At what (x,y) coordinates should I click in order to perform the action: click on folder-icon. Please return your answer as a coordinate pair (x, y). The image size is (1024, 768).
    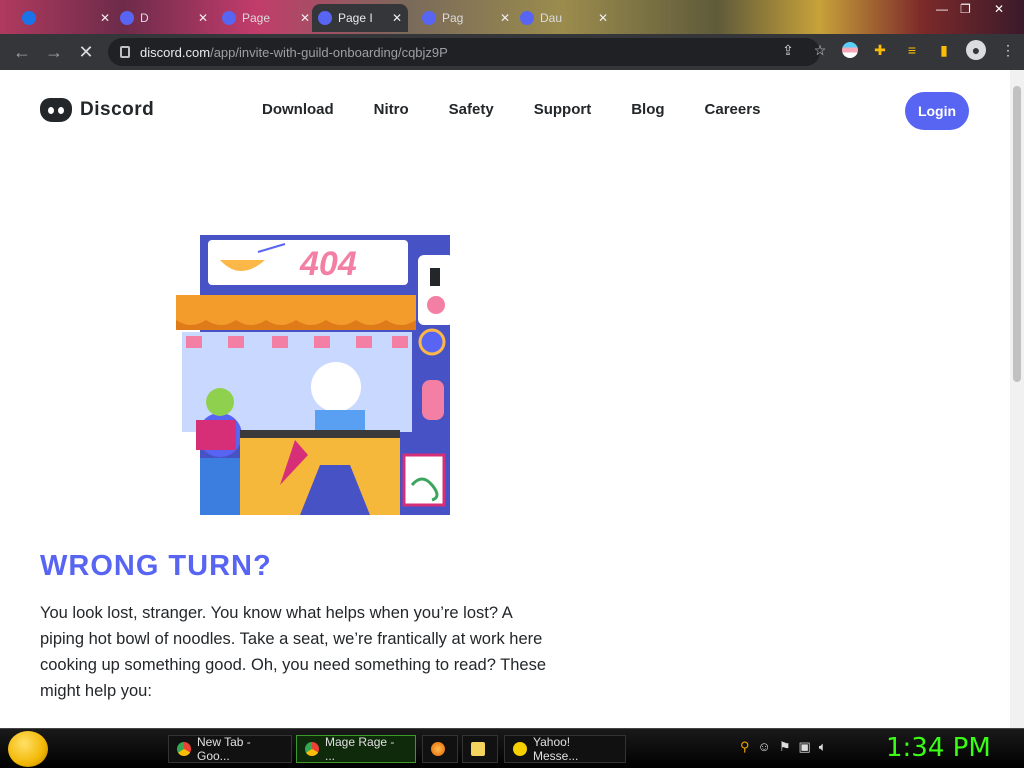
    Looking at the image, I should click on (478, 749).